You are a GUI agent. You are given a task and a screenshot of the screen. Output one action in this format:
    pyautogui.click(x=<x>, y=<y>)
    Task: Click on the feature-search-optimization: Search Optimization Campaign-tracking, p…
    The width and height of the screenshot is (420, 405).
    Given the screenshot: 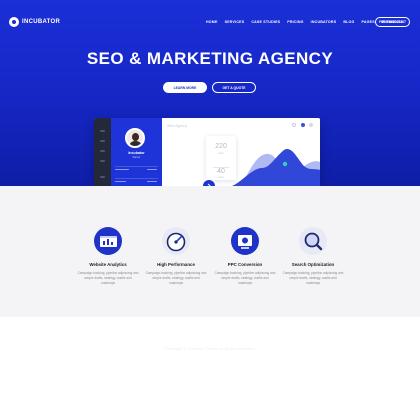 What is the action you would take?
    pyautogui.click(x=313, y=256)
    